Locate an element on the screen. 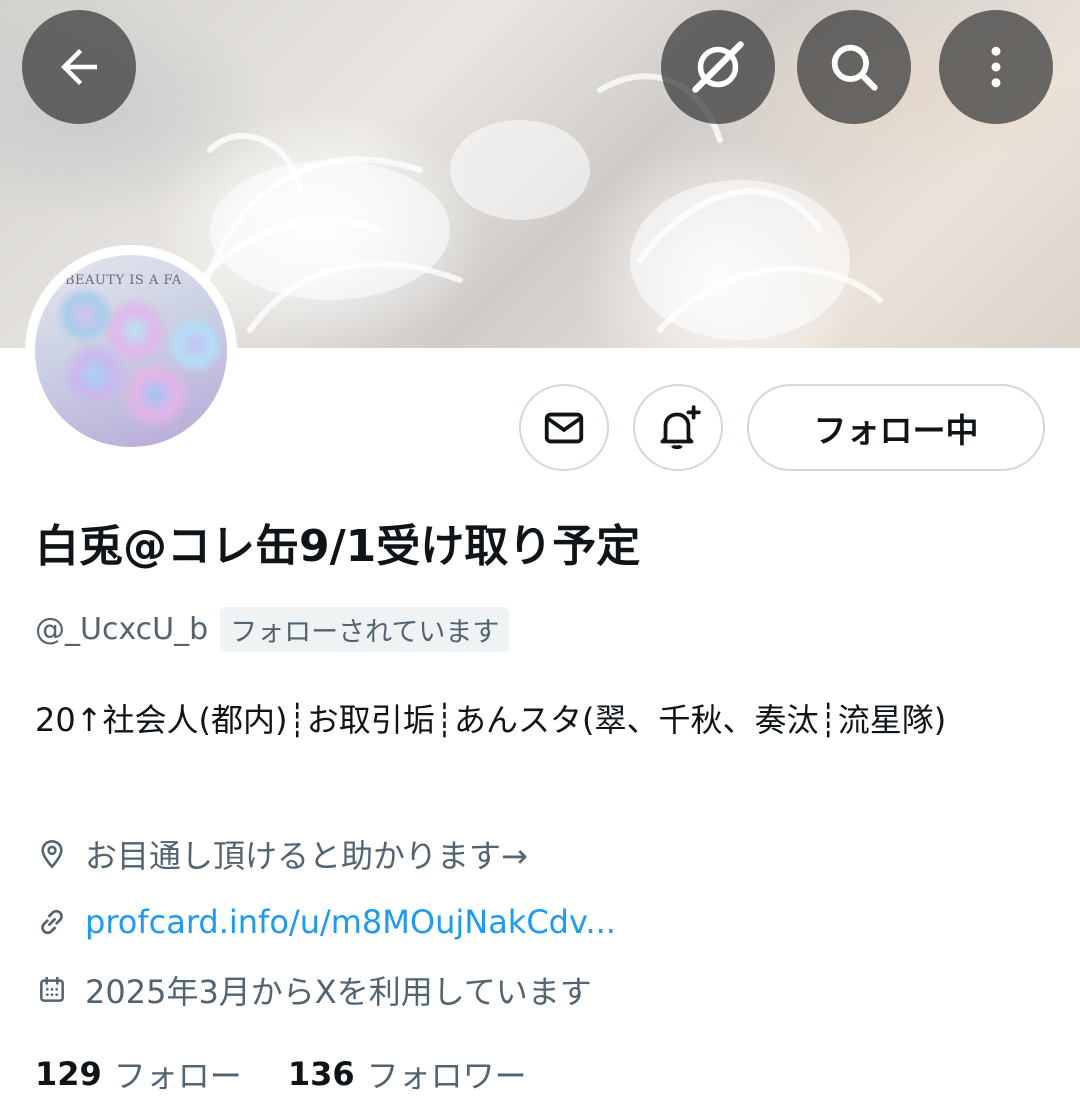 This screenshot has height=1113, width=1080. notifications-button is located at coordinates (678, 427).